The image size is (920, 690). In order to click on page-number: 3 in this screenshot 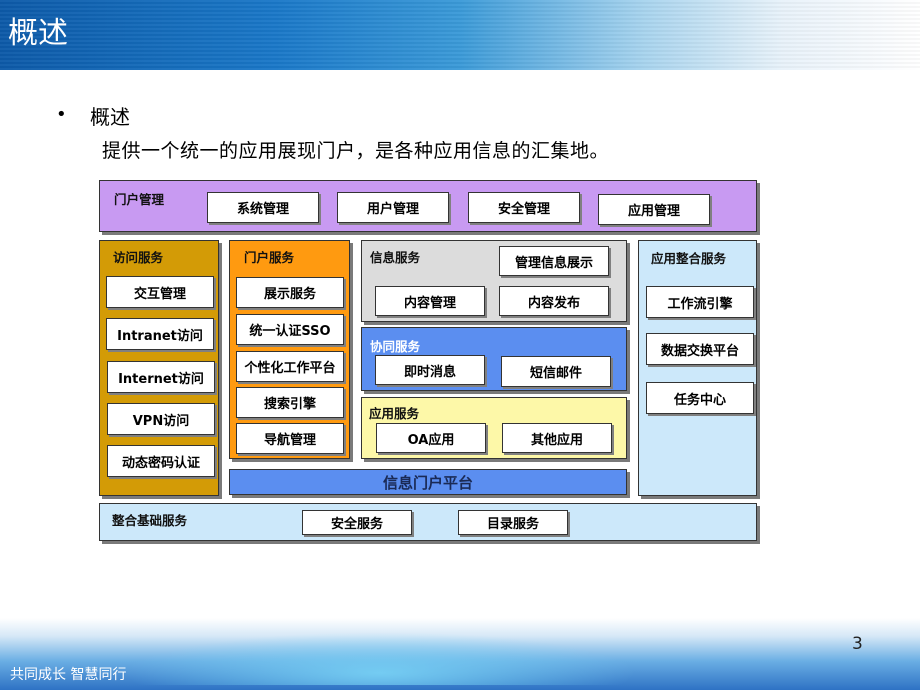, I will do `click(857, 644)`.